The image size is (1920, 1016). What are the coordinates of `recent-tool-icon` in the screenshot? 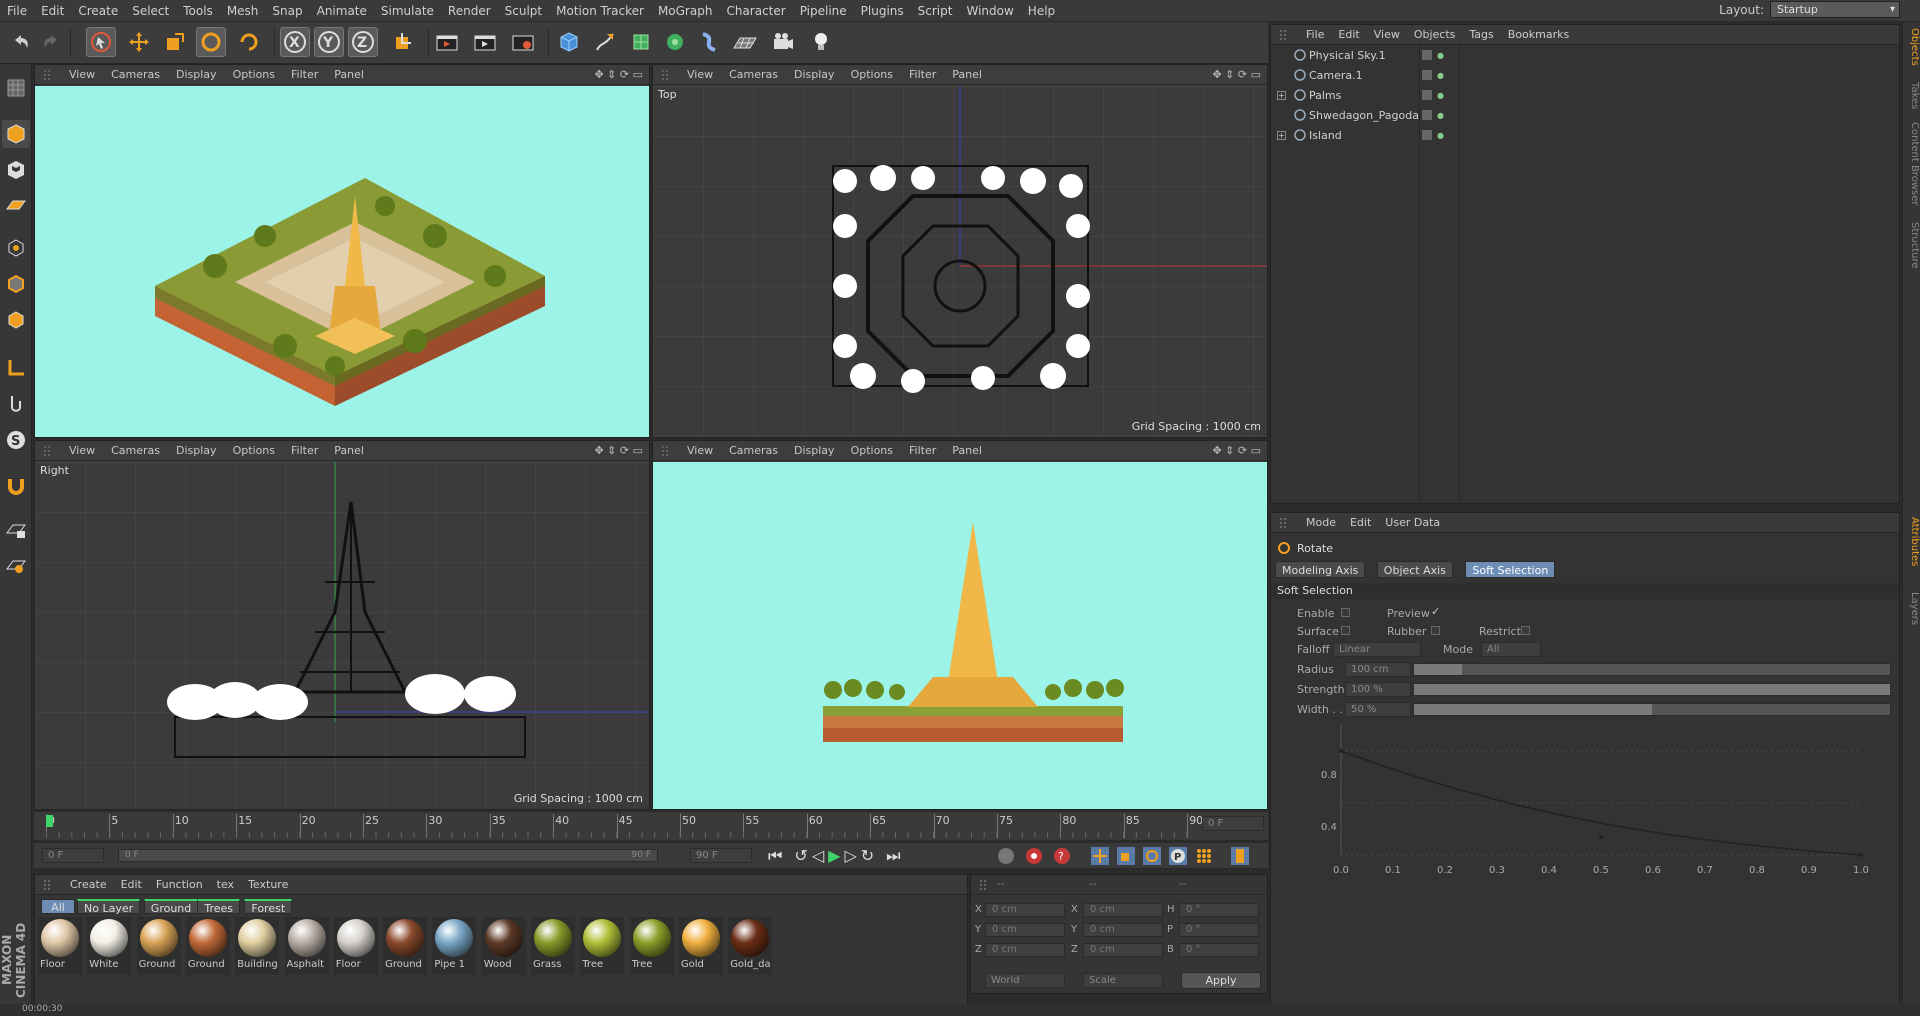 It's located at (249, 42).